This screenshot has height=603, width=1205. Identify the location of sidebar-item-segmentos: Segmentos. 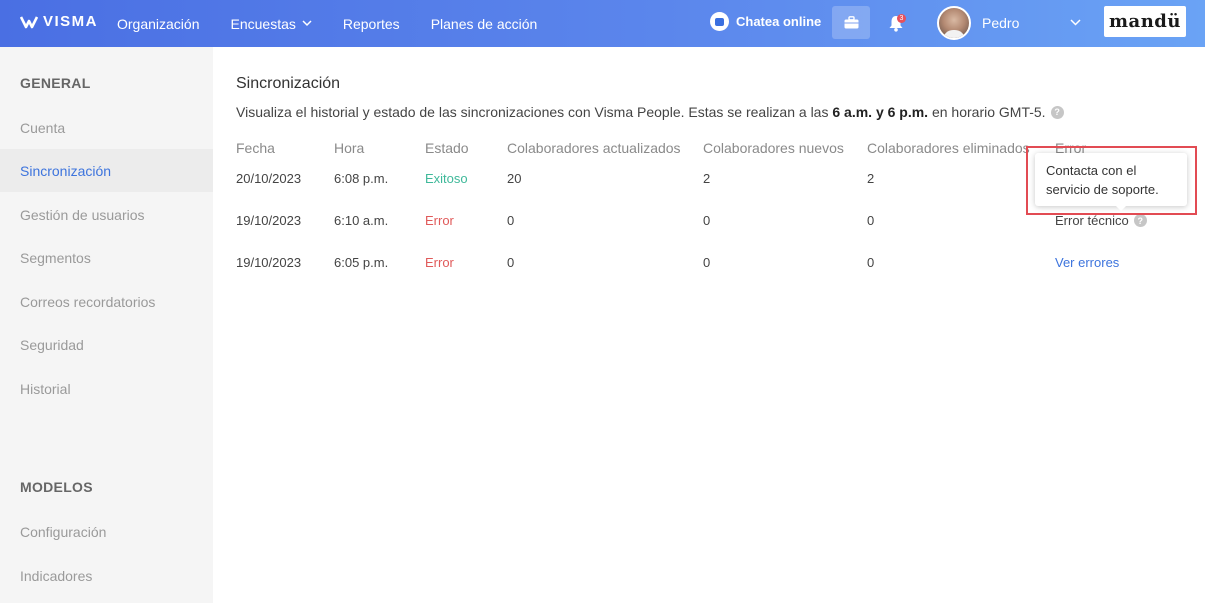
(106, 257).